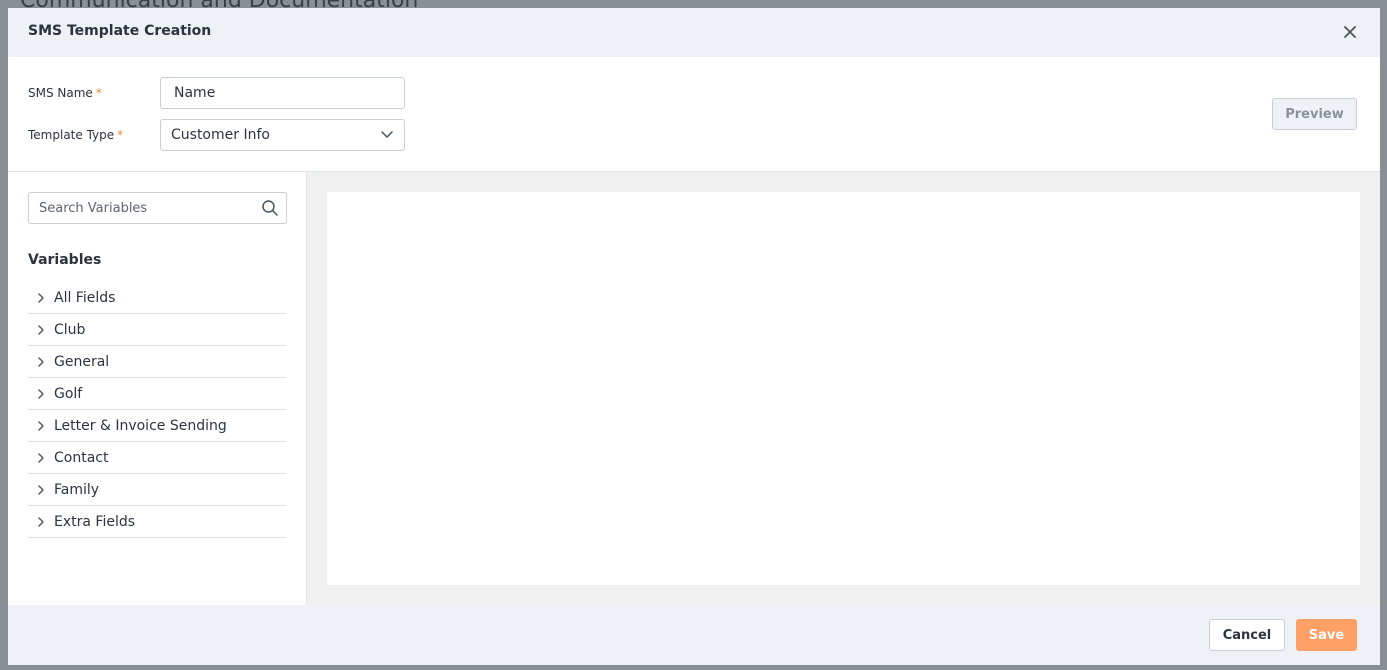 This screenshot has width=1387, height=670. What do you see at coordinates (77, 489) in the screenshot?
I see `variable-group-label: Family` at bounding box center [77, 489].